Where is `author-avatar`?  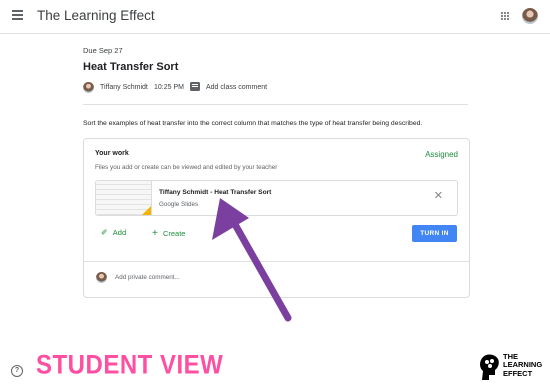 author-avatar is located at coordinates (88, 87).